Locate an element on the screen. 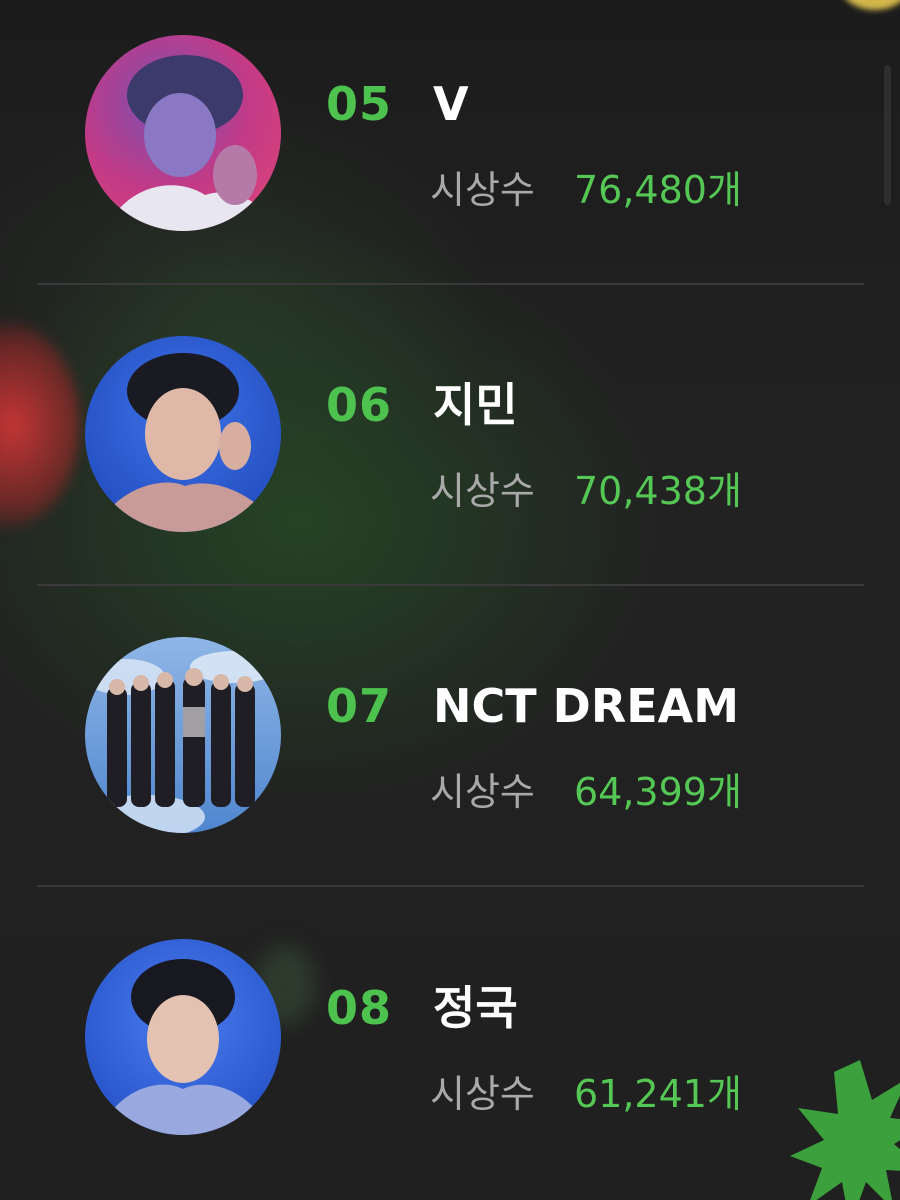 The image size is (900, 1200). rank-number: 08 is located at coordinates (359, 1008).